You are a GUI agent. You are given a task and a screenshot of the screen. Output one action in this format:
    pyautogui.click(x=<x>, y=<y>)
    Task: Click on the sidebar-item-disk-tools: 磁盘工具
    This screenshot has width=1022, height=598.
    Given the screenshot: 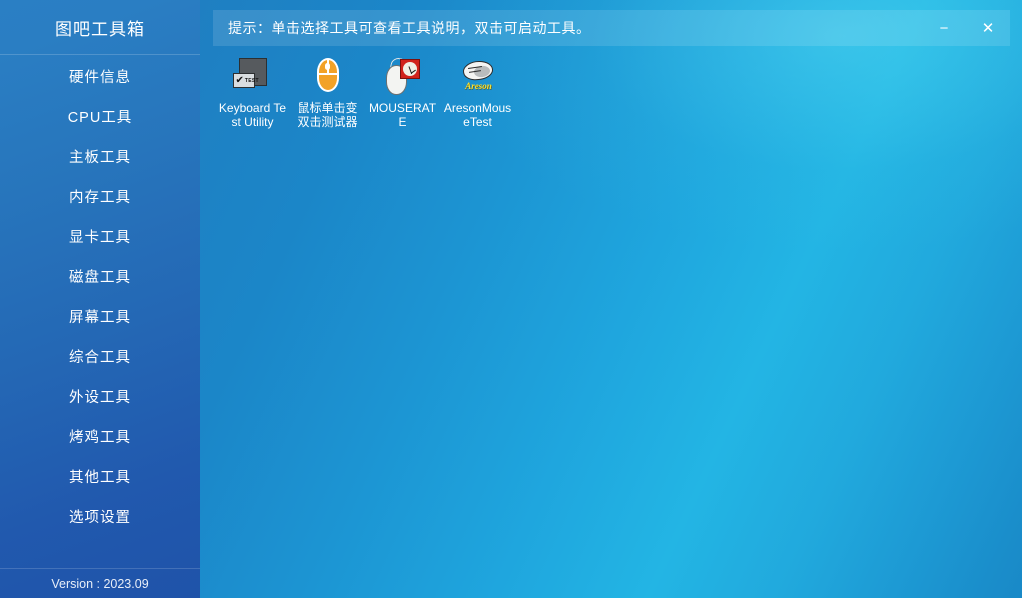 What is the action you would take?
    pyautogui.click(x=100, y=276)
    